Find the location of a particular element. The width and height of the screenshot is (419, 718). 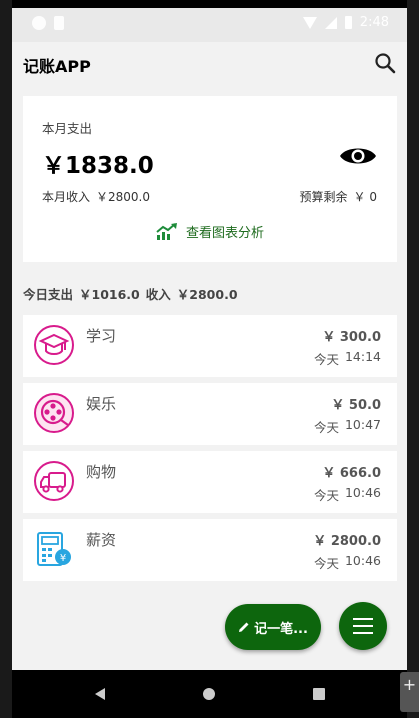

record-amount: ￥ 666.0 is located at coordinates (351, 473).